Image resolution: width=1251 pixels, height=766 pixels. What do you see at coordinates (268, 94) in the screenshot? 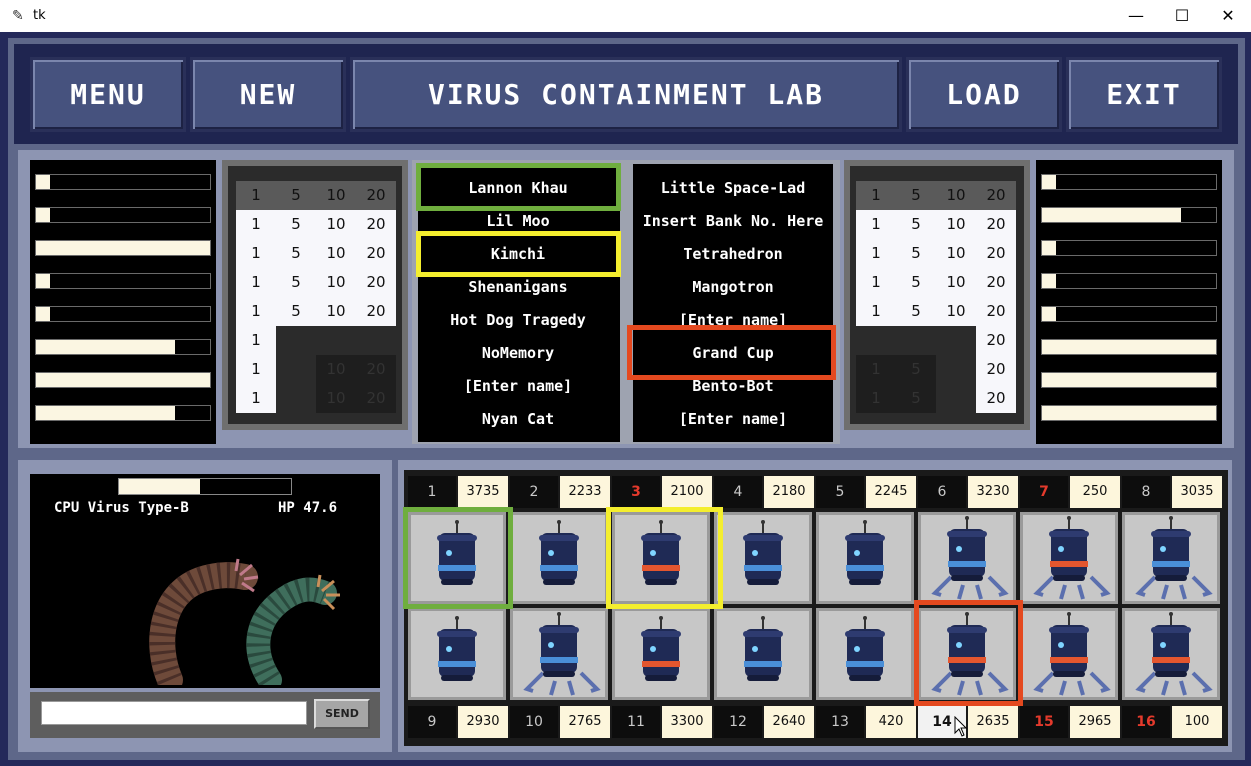
I see `new-button: NEW` at bounding box center [268, 94].